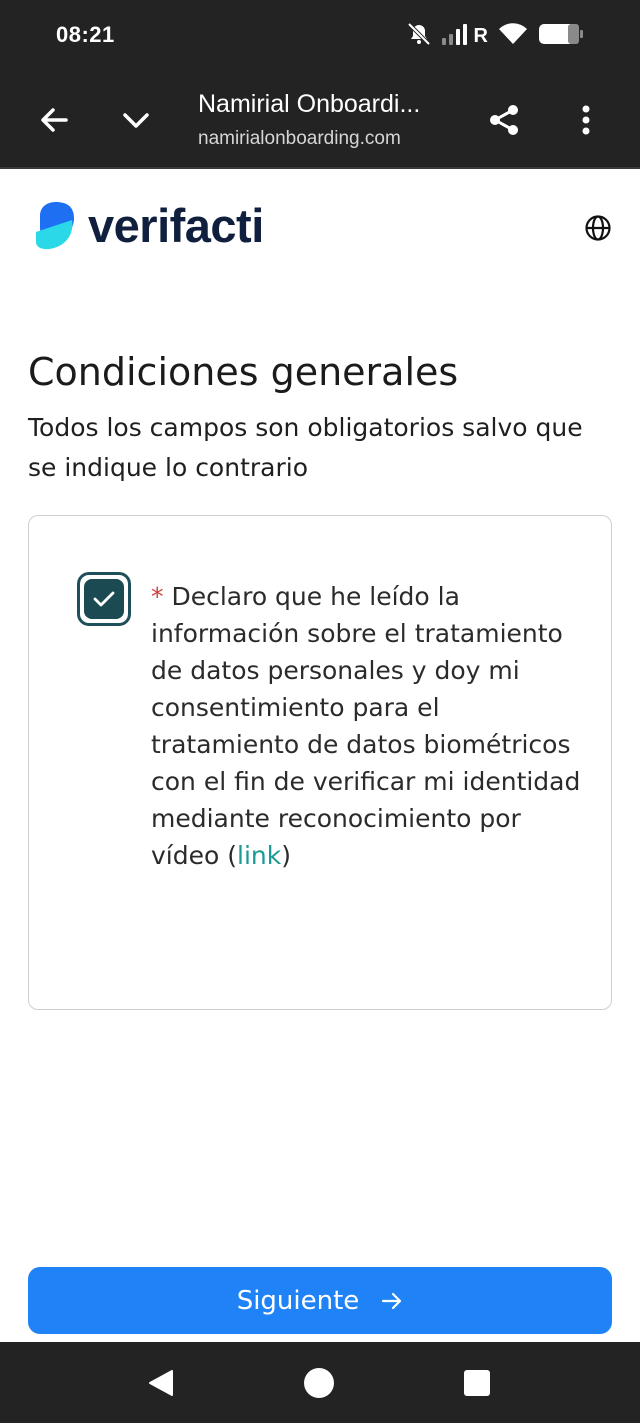 The image size is (640, 1423). What do you see at coordinates (513, 36) in the screenshot?
I see `wifi-icon` at bounding box center [513, 36].